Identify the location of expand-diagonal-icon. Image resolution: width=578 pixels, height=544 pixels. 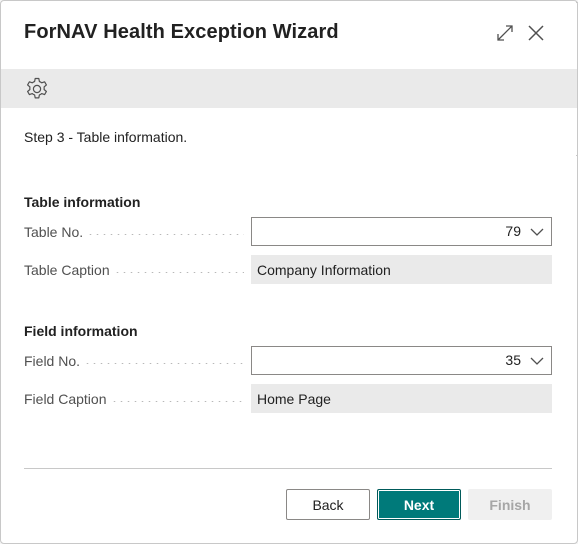
(505, 33).